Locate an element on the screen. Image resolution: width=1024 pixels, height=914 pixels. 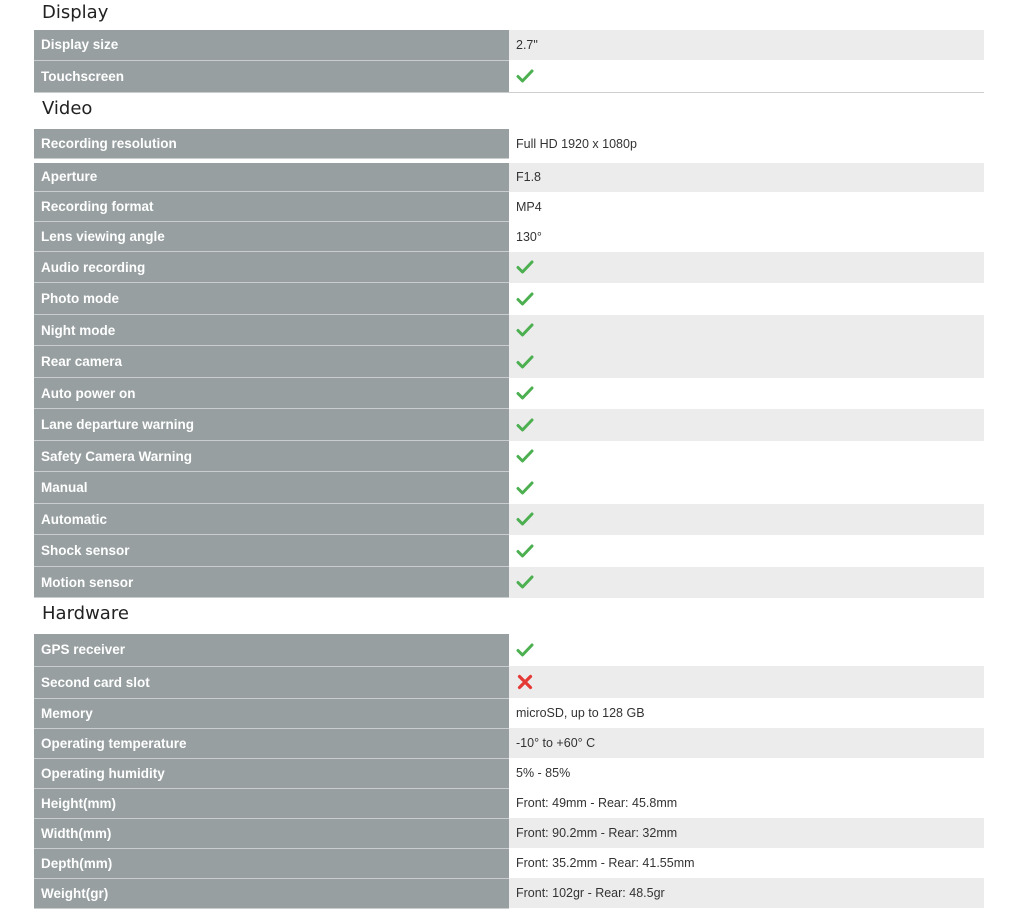
table-row: Recording format MP4 is located at coordinates (509, 206).